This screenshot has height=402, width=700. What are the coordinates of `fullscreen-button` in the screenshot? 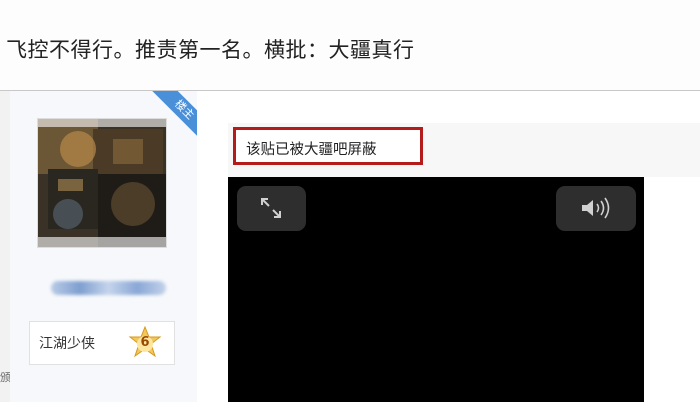 It's located at (271, 208).